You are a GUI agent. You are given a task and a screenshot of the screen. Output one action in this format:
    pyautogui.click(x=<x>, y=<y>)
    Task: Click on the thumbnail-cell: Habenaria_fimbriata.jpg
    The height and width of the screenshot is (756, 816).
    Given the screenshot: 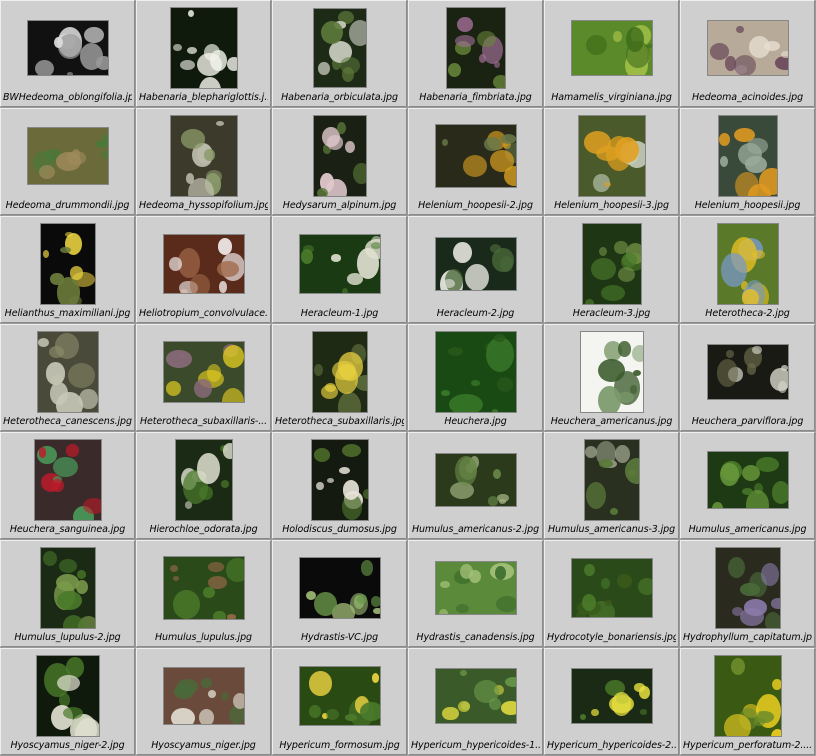 What is the action you would take?
    pyautogui.click(x=475, y=53)
    